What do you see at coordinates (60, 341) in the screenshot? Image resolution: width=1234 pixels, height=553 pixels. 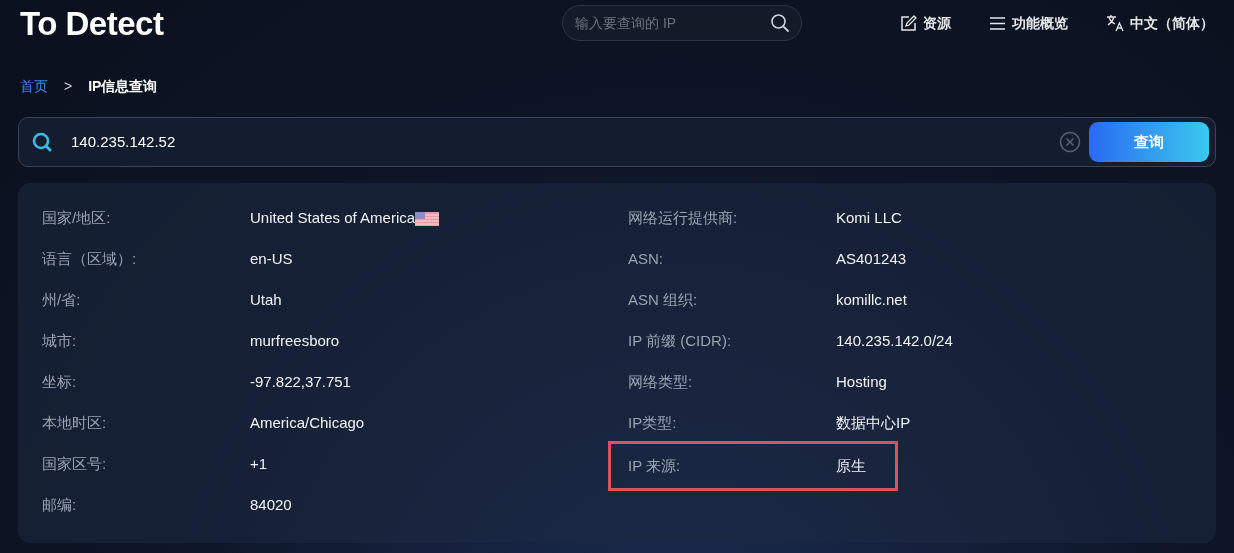 I see `field-label: 城市:` at bounding box center [60, 341].